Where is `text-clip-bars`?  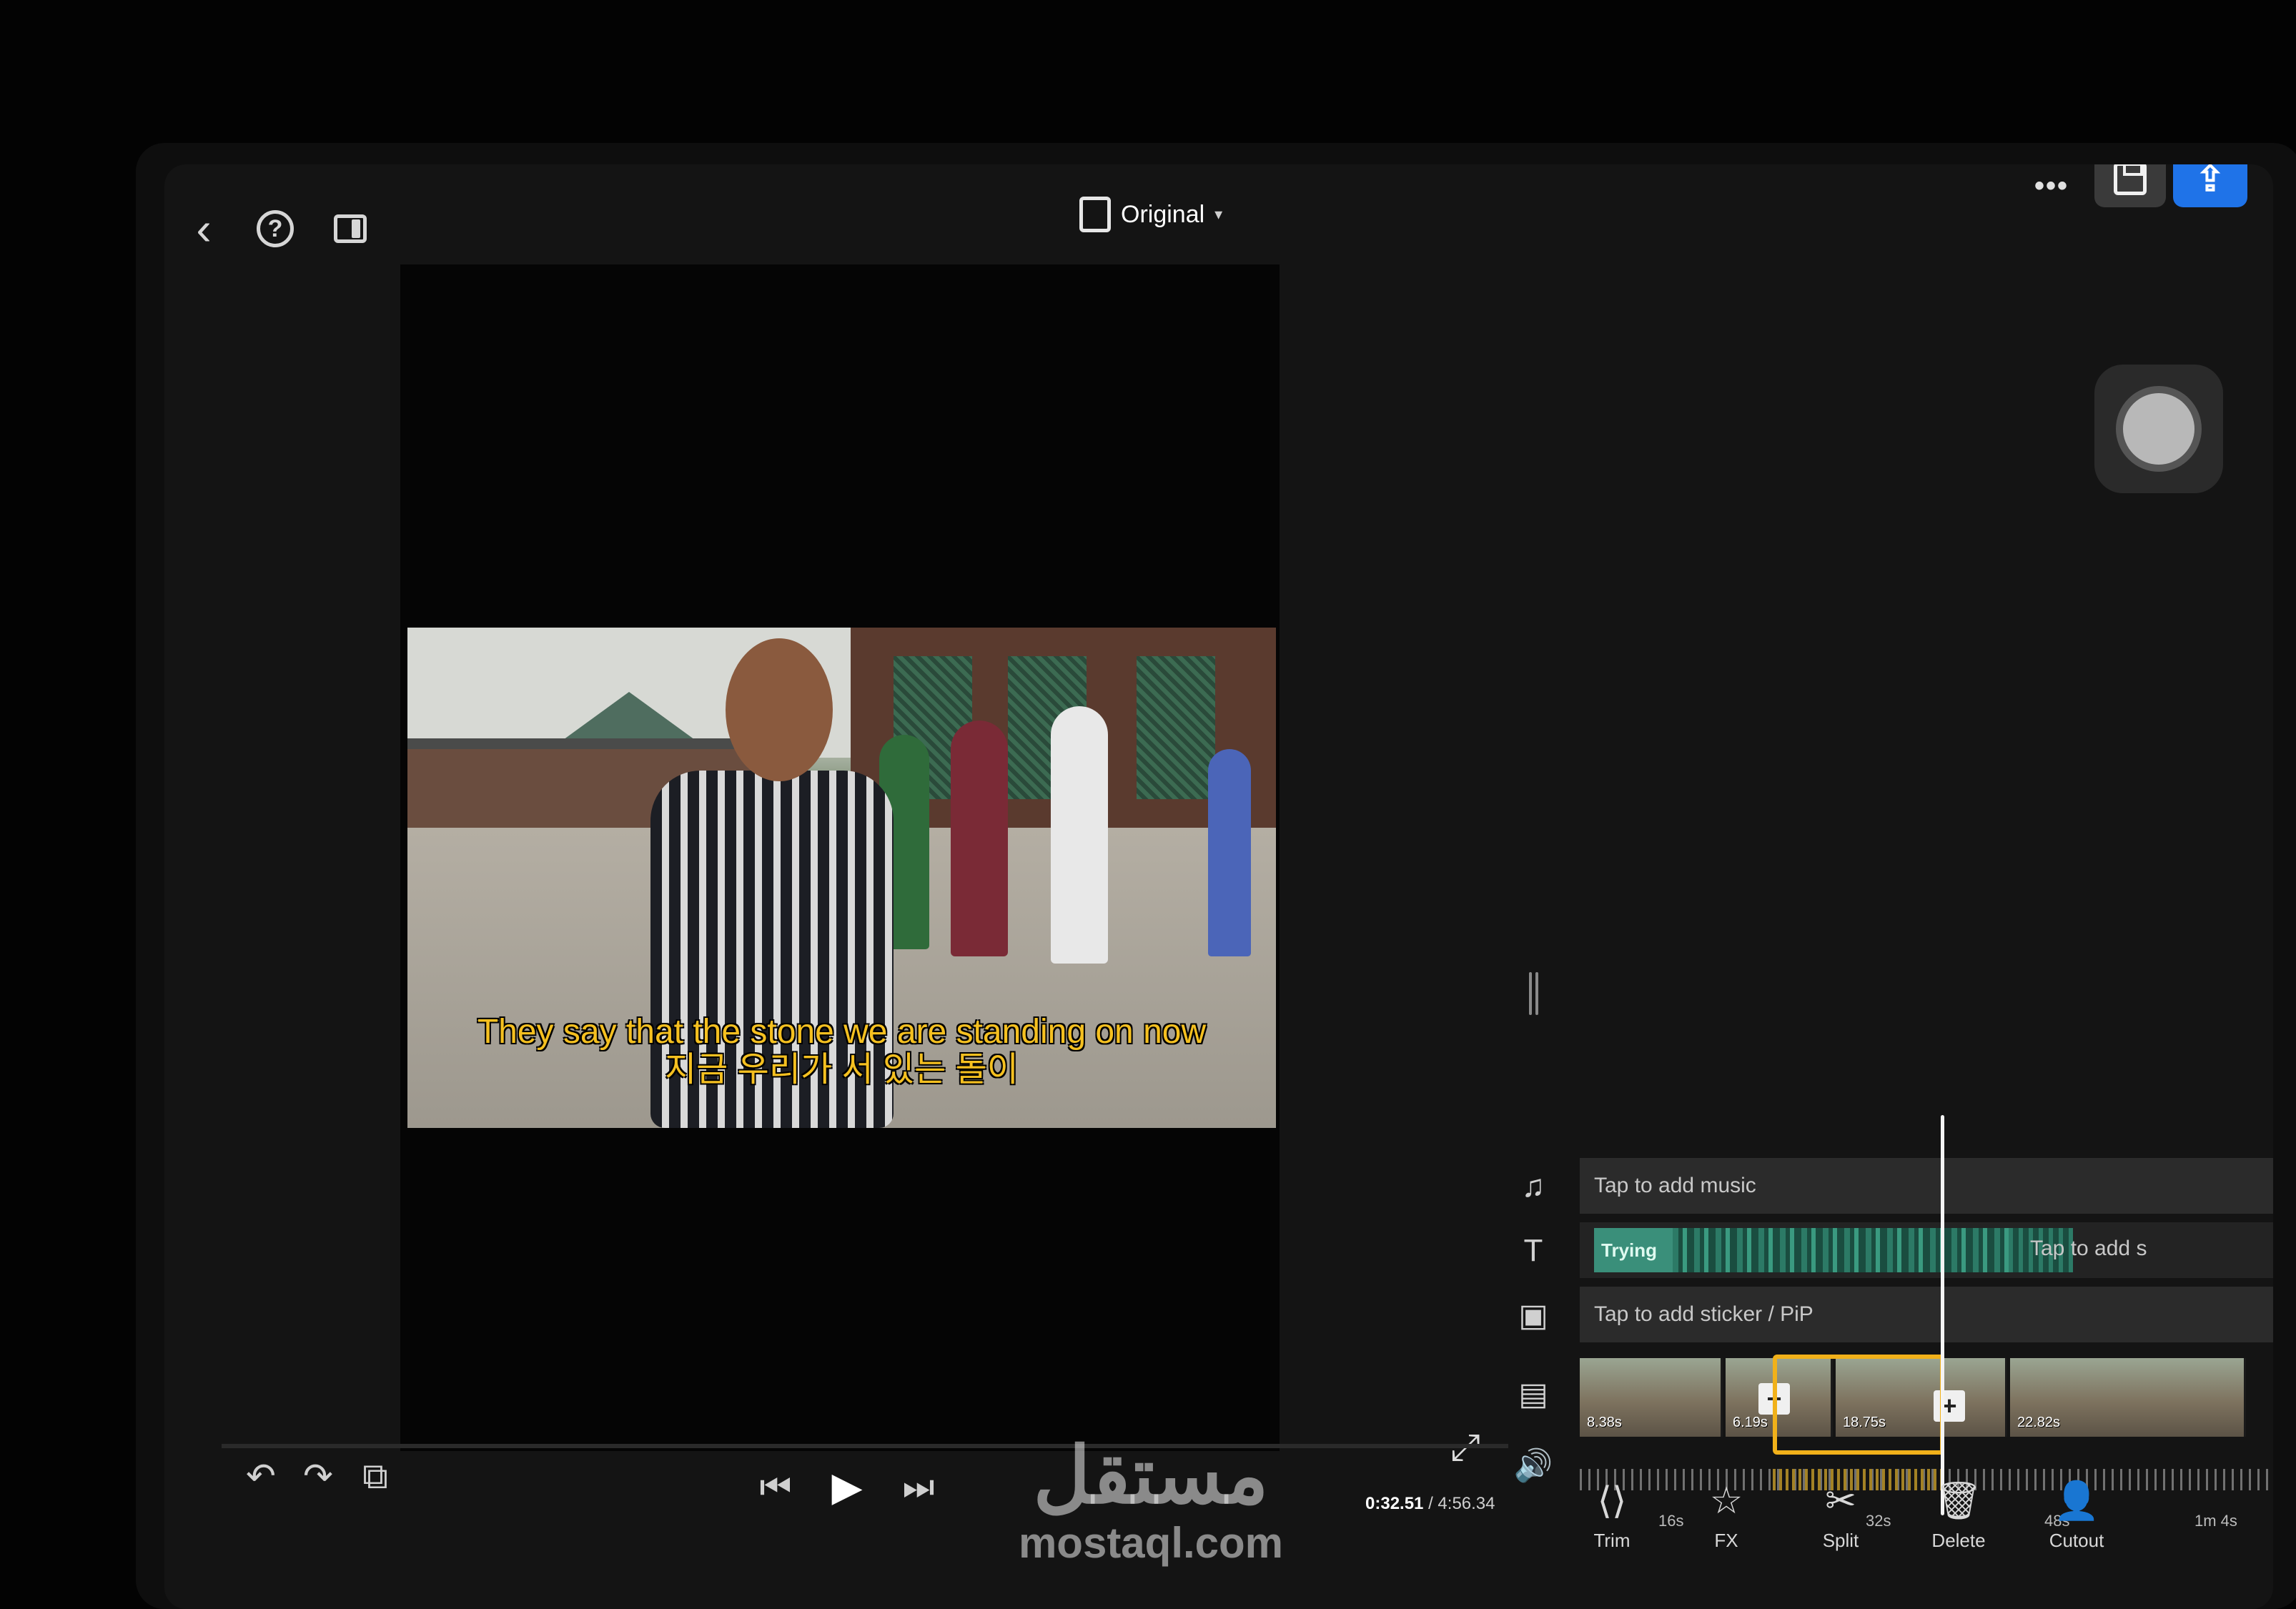 text-clip-bars is located at coordinates (1841, 1250).